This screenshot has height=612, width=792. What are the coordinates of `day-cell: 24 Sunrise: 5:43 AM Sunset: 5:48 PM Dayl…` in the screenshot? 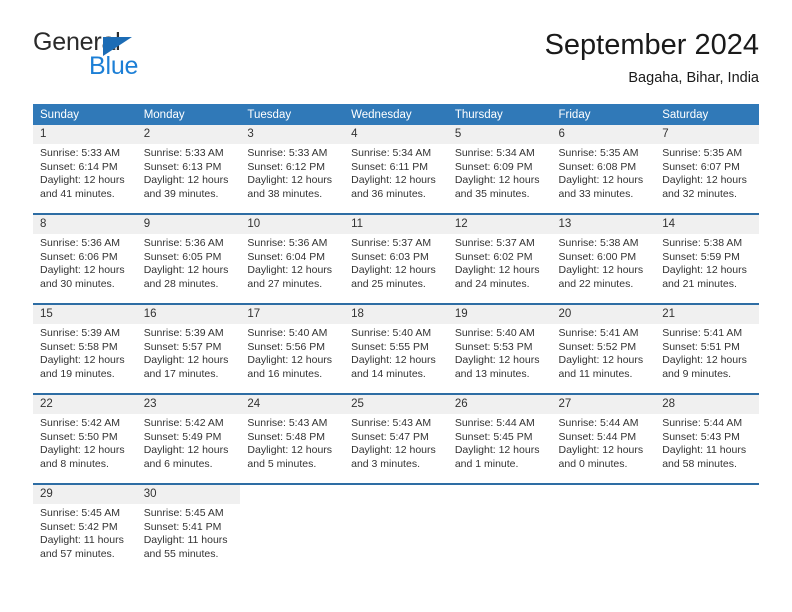 It's located at (292, 439).